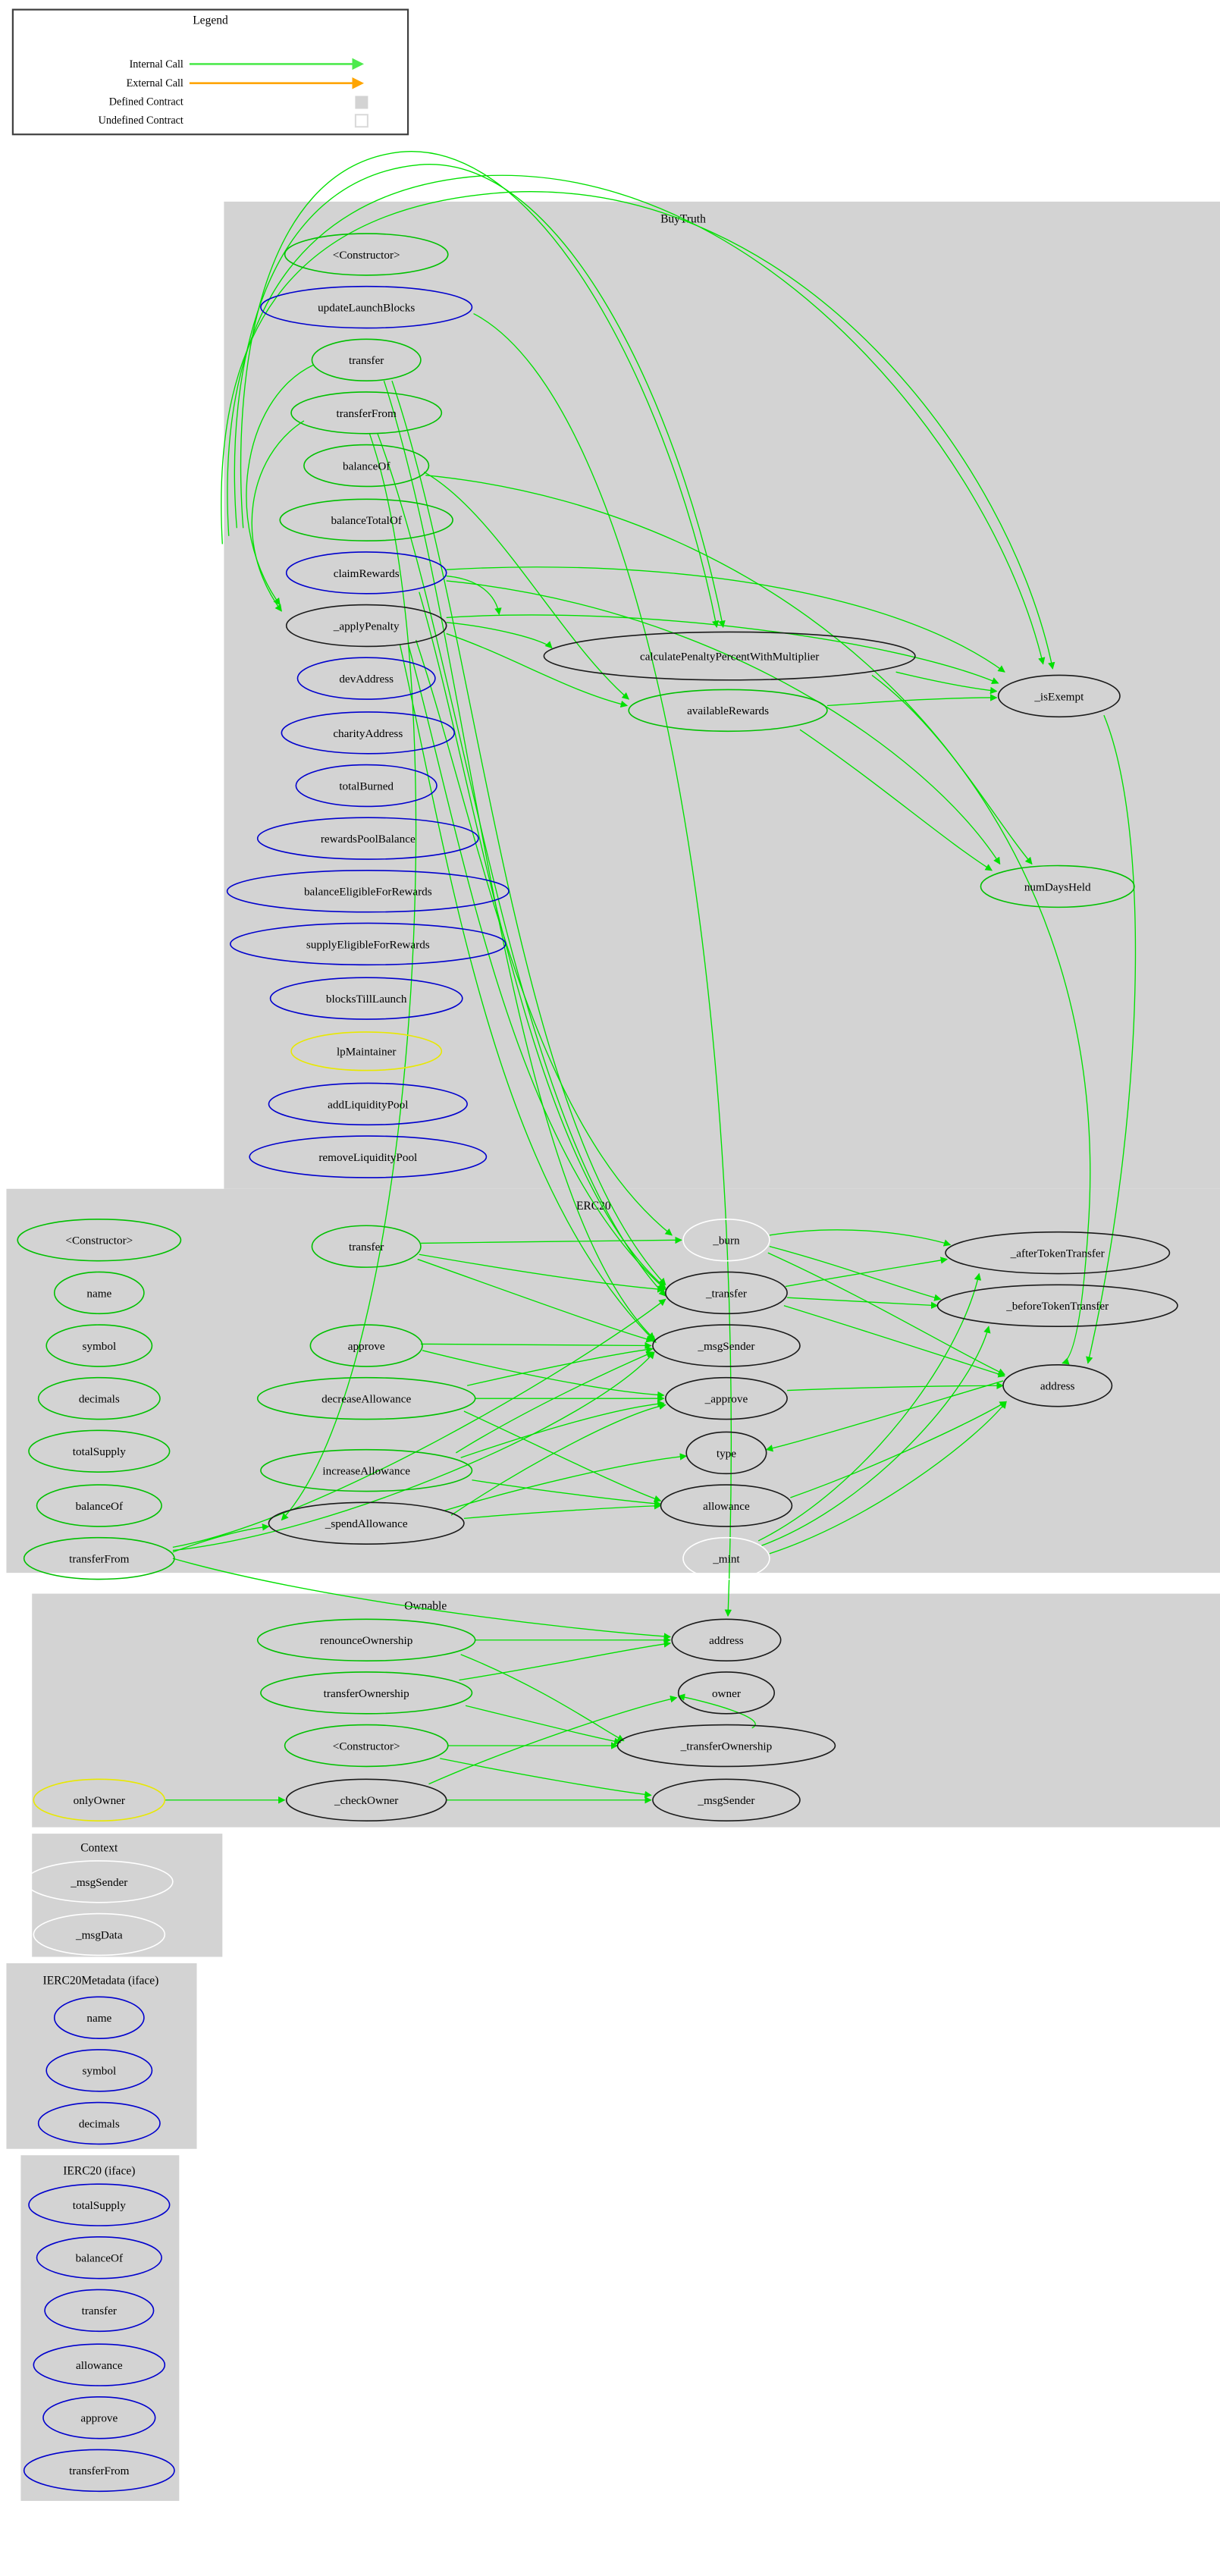 The width and height of the screenshot is (1220, 2576). I want to click on node-label: supplyEligibleForRewards, so click(368, 944).